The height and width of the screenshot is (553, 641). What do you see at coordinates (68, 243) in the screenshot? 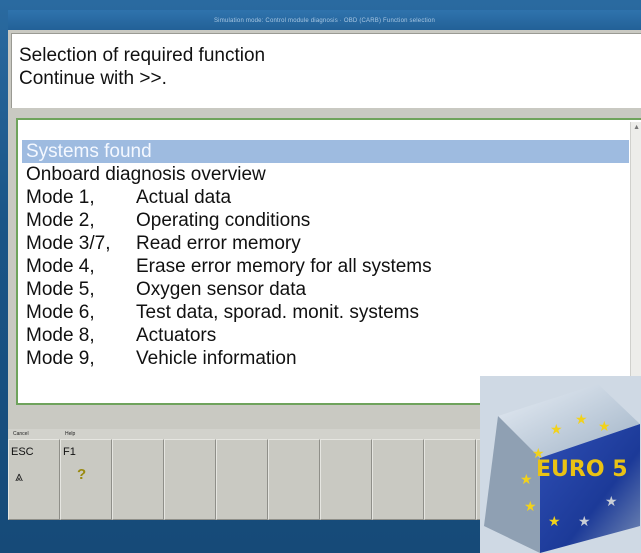
I see `list-item-mode: Mode 3/7,` at bounding box center [68, 243].